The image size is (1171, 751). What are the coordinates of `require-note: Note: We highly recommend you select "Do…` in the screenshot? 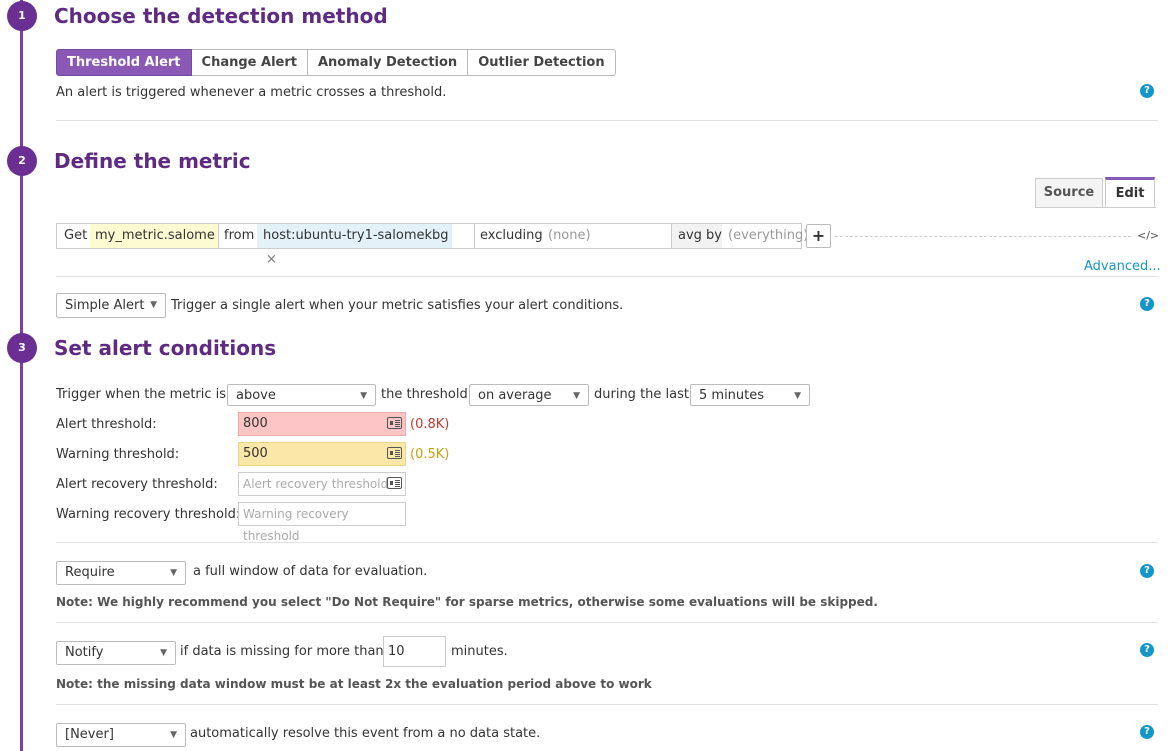 It's located at (467, 602).